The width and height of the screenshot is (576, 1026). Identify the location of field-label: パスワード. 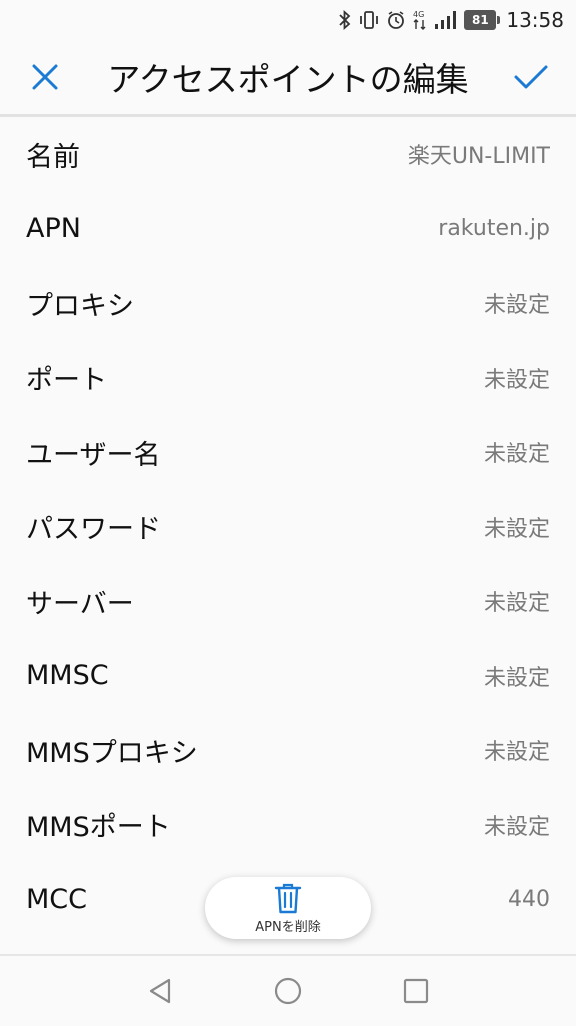
(93, 530).